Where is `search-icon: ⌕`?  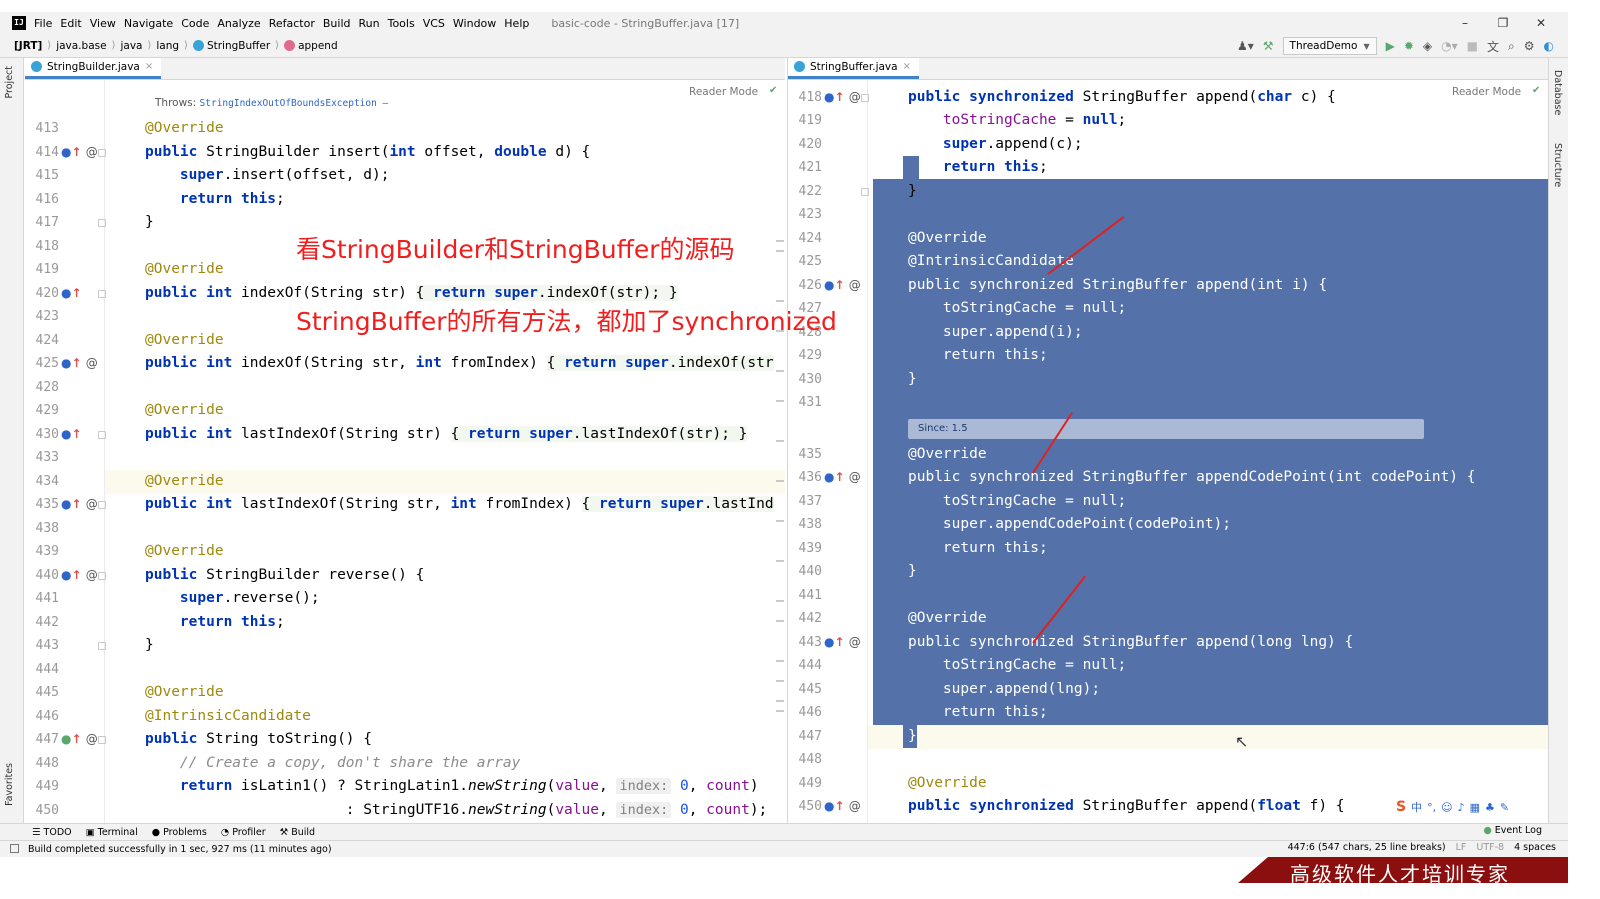
search-icon: ⌕ is located at coordinates (1511, 46).